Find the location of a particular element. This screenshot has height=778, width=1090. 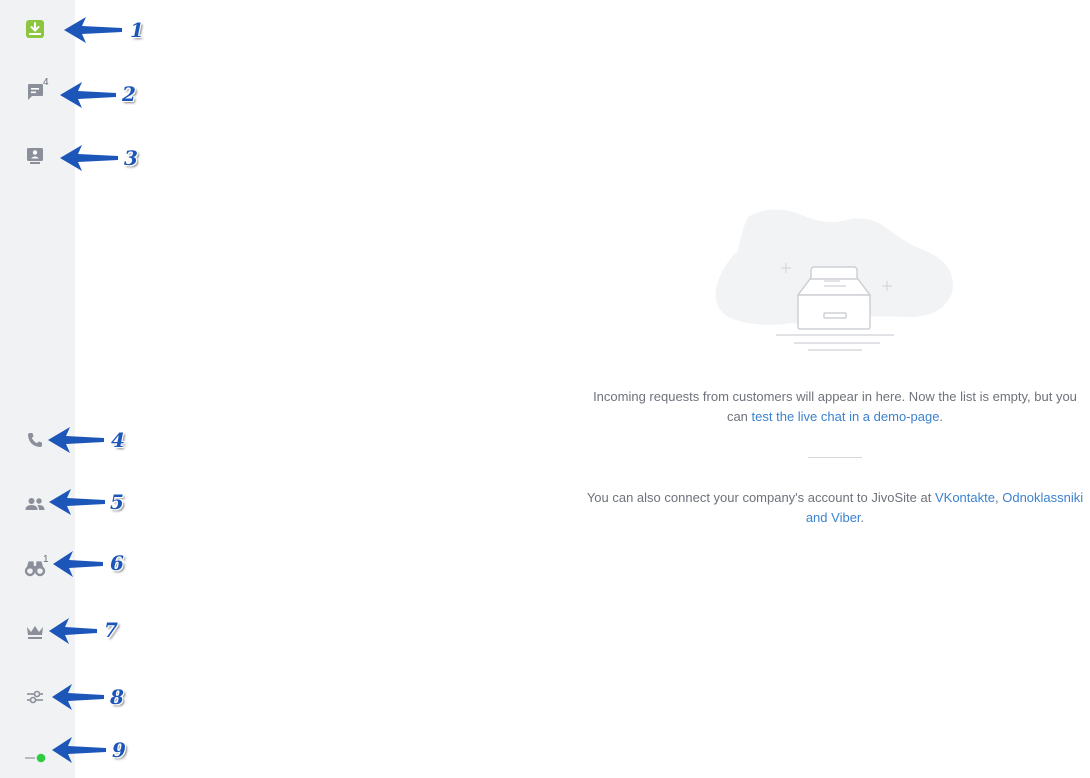

sidebar-item-inbox is located at coordinates (35, 29).